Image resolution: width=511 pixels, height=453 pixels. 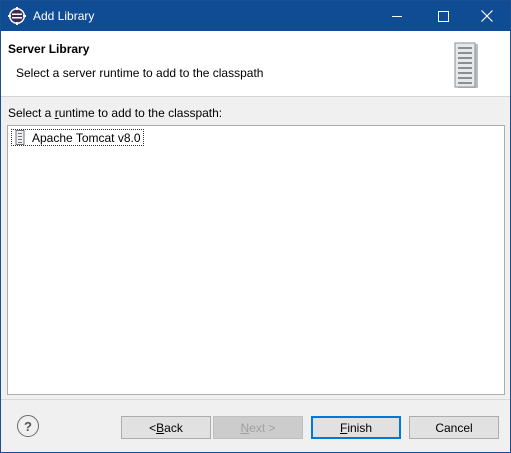 What do you see at coordinates (64, 16) in the screenshot?
I see `window-title: Add Library` at bounding box center [64, 16].